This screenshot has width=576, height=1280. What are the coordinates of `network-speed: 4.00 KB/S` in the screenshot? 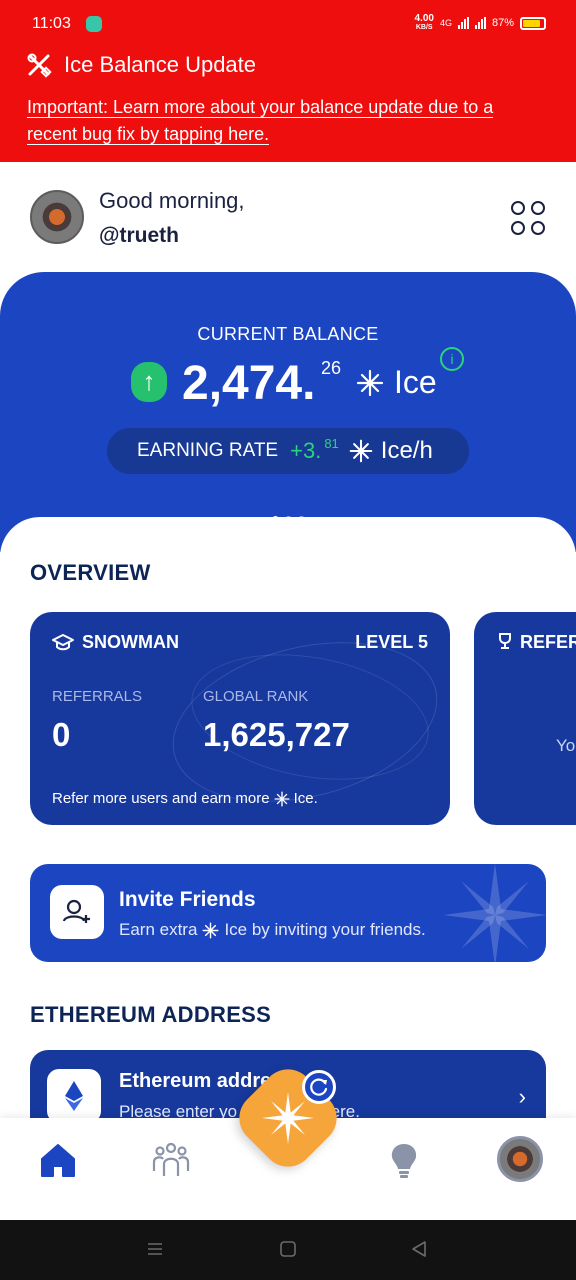 It's located at (424, 22).